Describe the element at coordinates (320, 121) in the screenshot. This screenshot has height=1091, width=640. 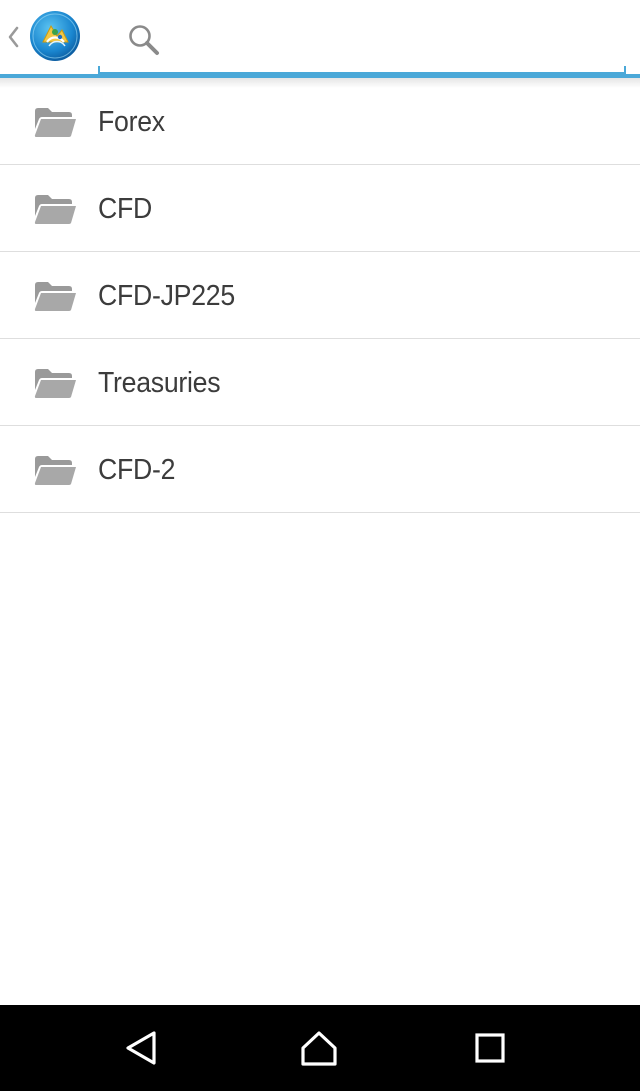
I see `list-item-forex: Forex` at that location.